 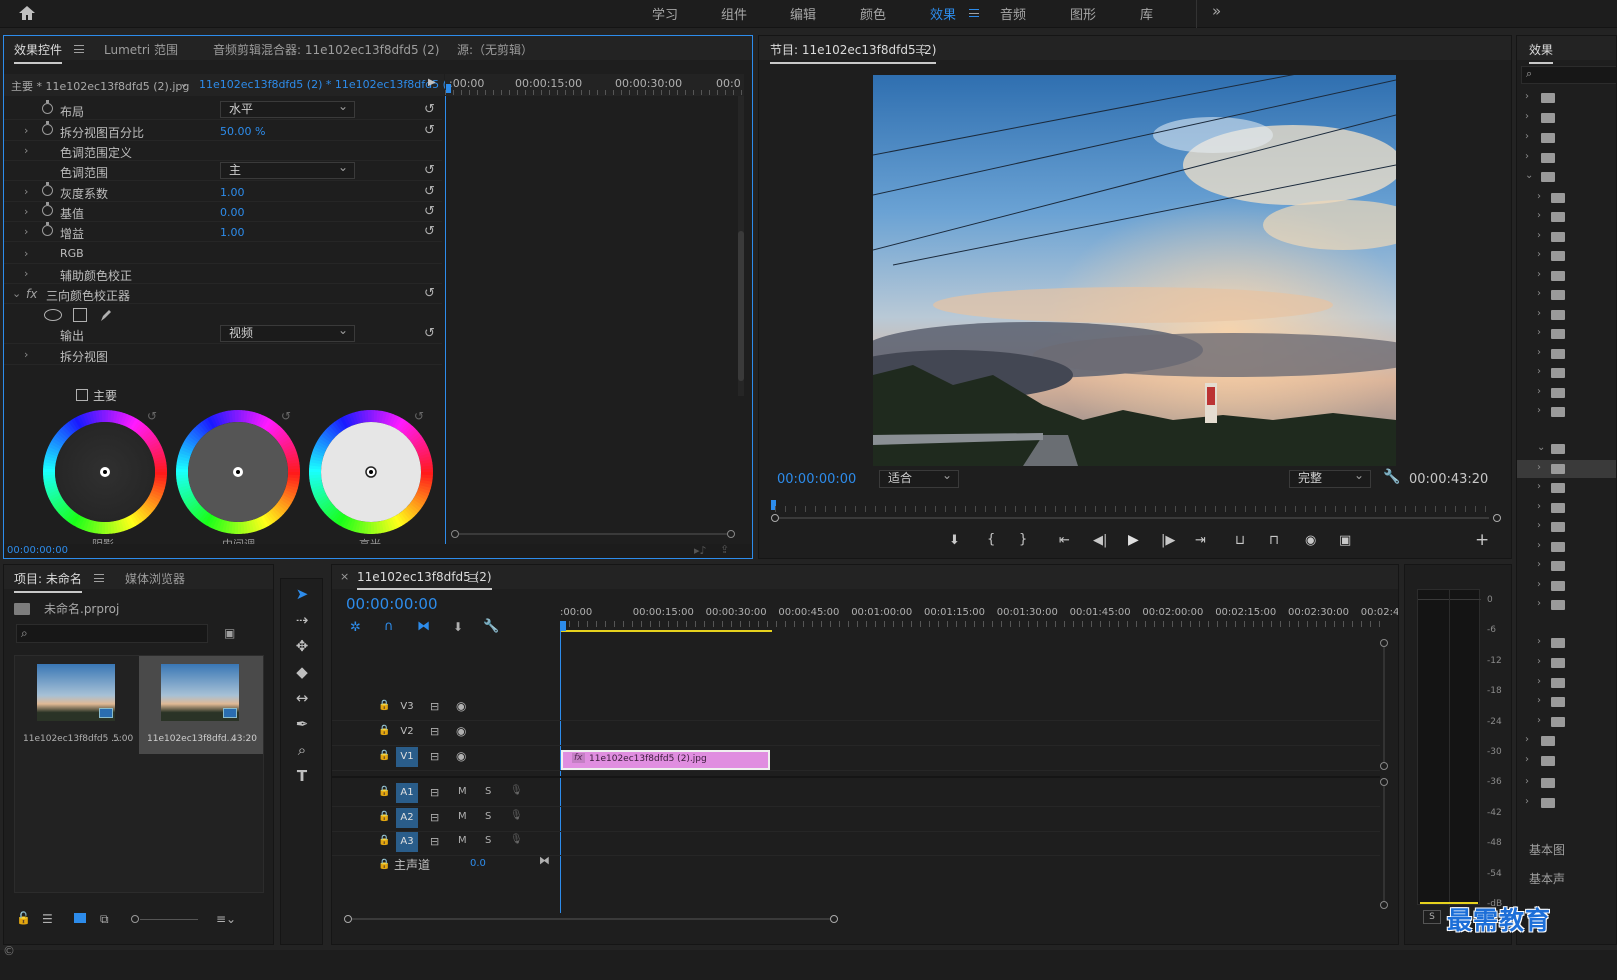 What do you see at coordinates (666, 631) in the screenshot?
I see `work-area-bar` at bounding box center [666, 631].